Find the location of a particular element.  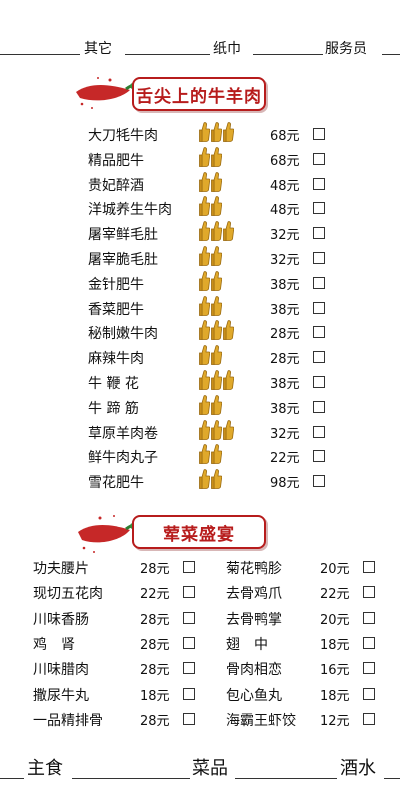

menu-item-row: 草原羊肉卷 32元 is located at coordinates (200, 432).